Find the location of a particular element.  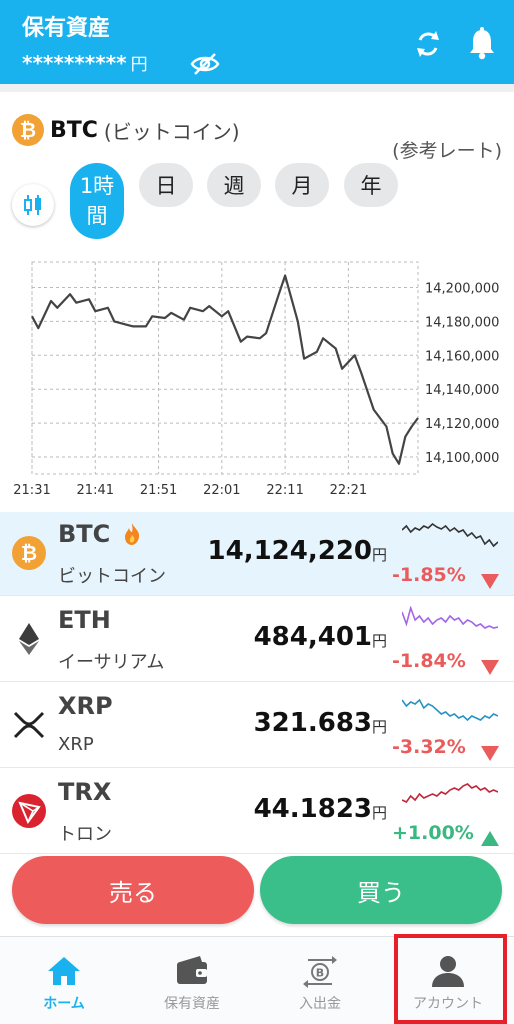

balance-masked: ********** 円 is located at coordinates (85, 62).